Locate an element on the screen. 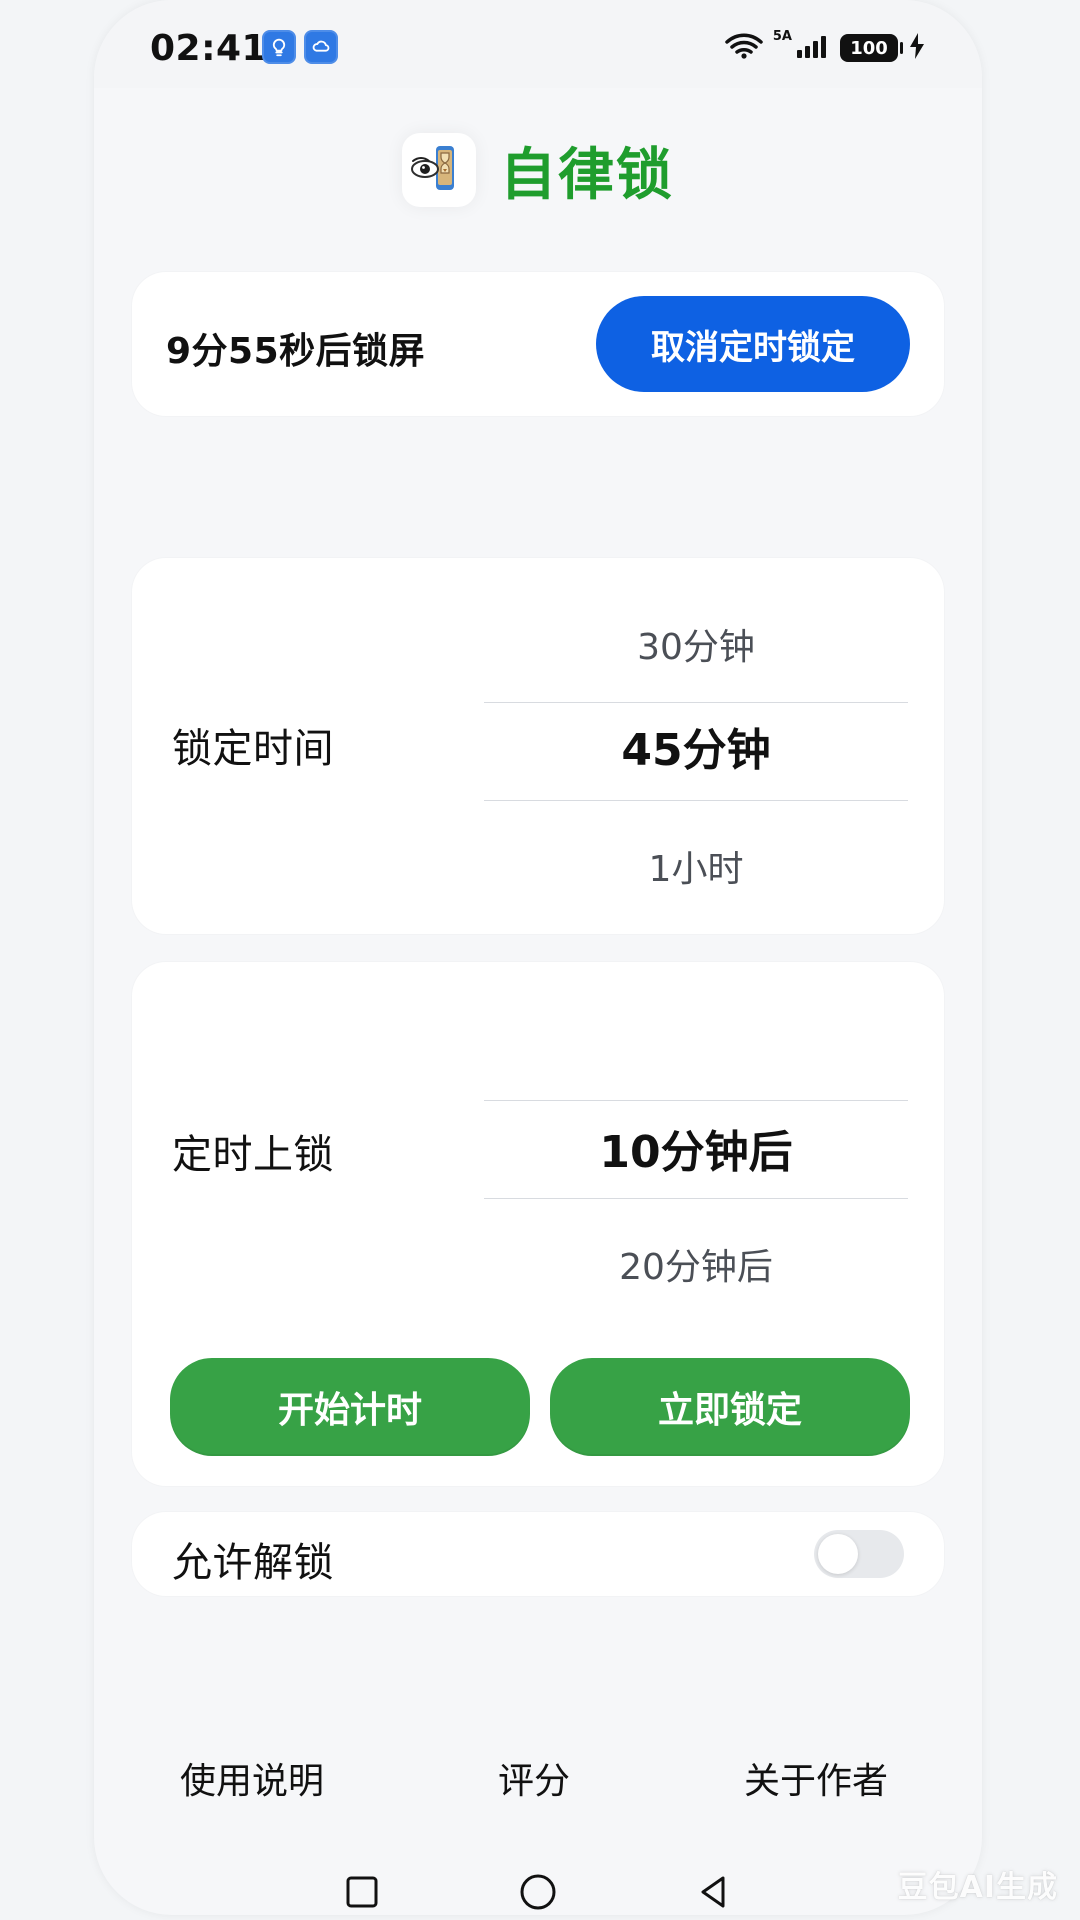 The height and width of the screenshot is (1920, 1080). start-timer-button: 开始计时 is located at coordinates (350, 1407).